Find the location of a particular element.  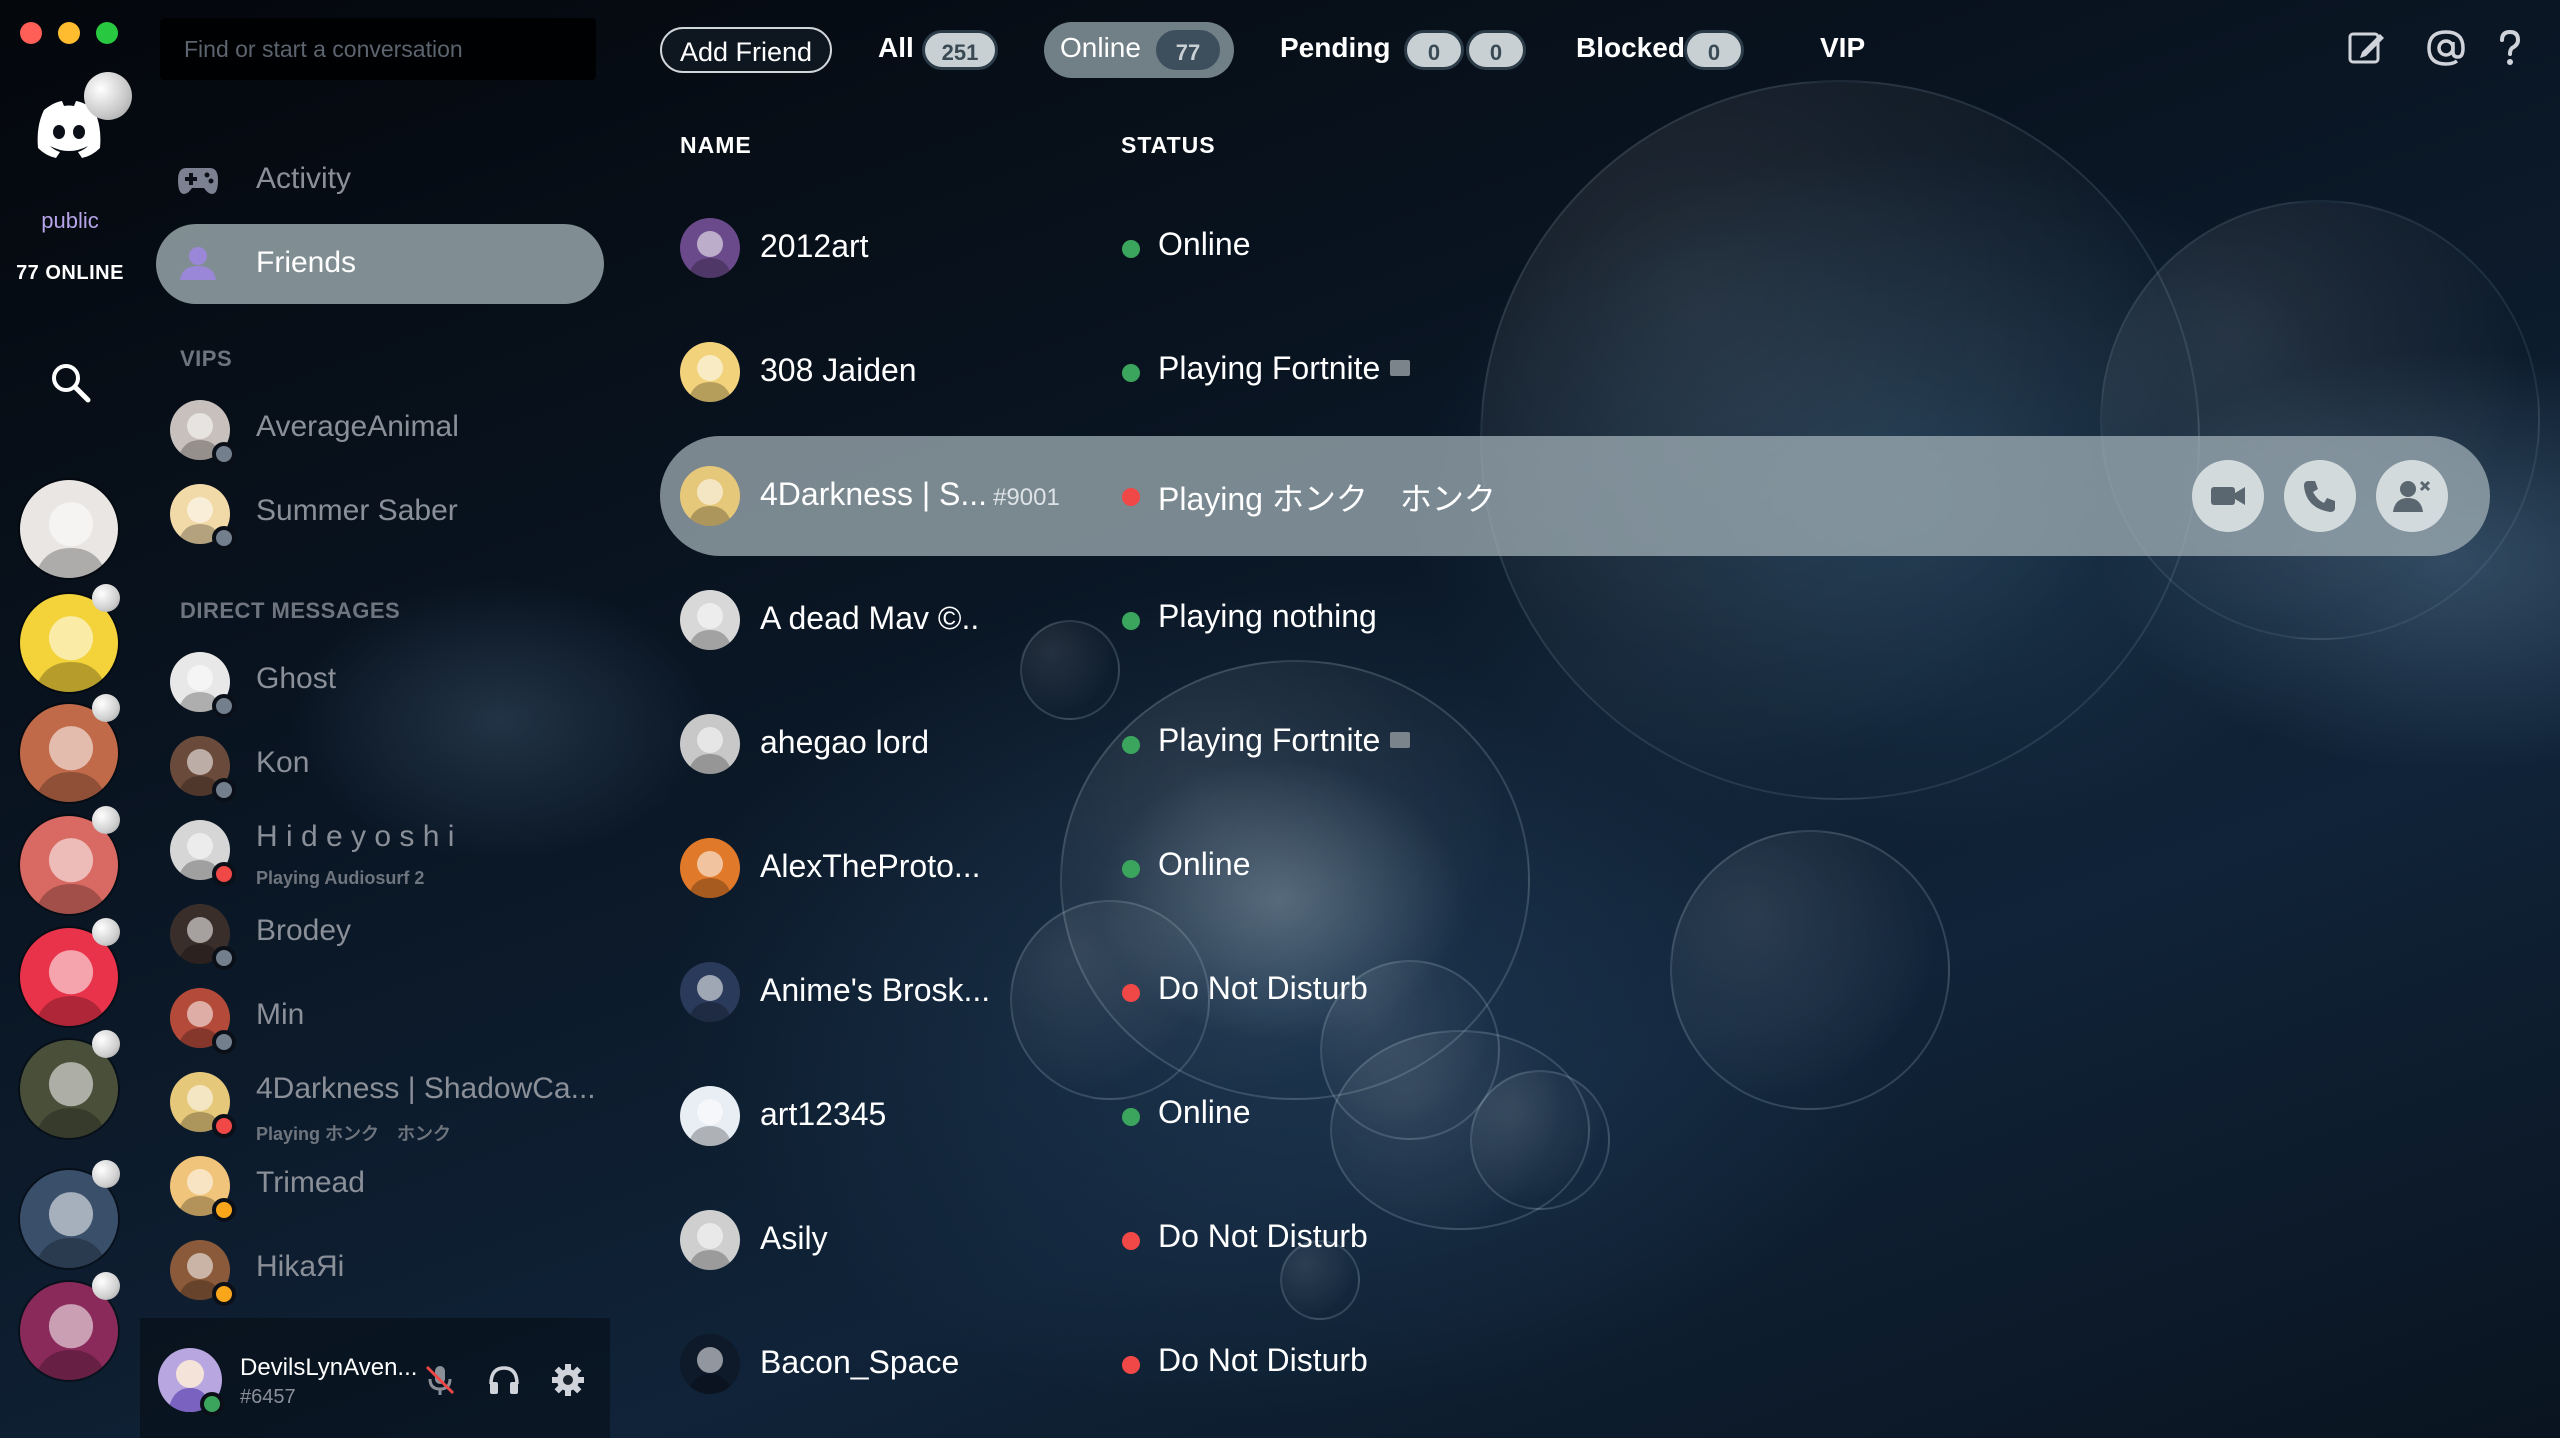

tab-all: All 251 is located at coordinates (938, 48).